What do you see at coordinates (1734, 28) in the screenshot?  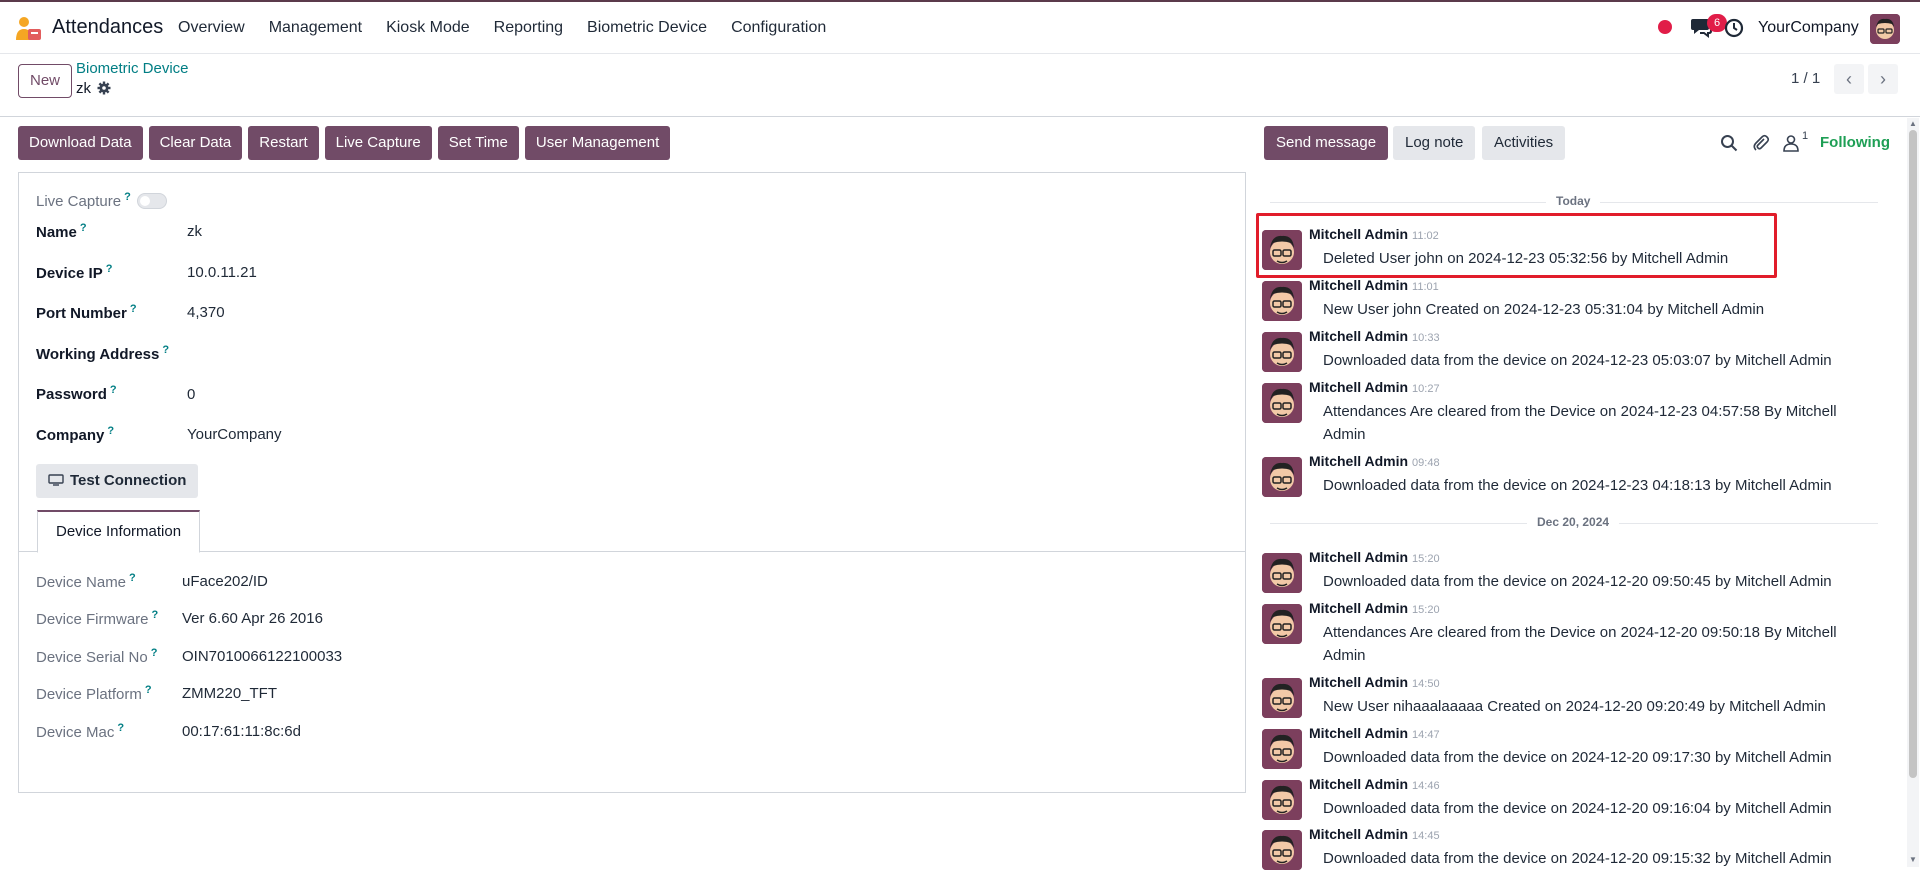 I see `activity-clock-icon` at bounding box center [1734, 28].